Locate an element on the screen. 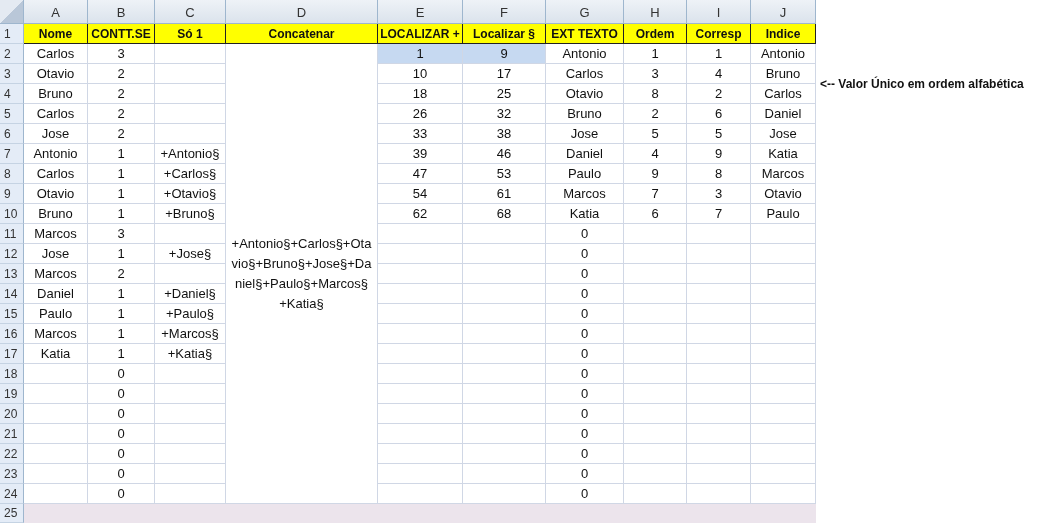 This screenshot has width=1059, height=523. table-cell: 8 is located at coordinates (655, 94).